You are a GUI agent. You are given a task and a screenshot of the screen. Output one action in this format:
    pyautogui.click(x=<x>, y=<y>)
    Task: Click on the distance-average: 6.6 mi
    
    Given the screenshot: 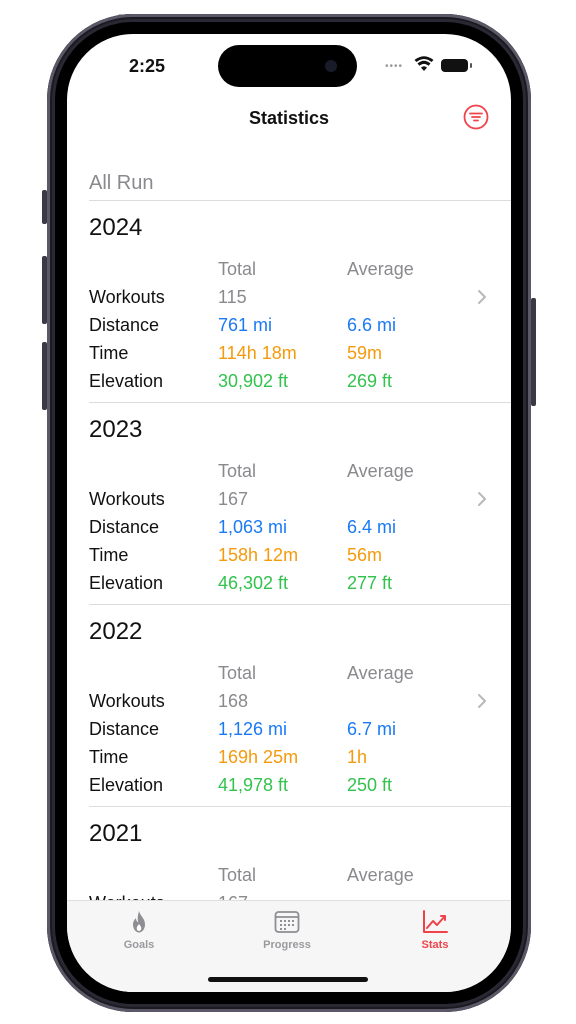 What is the action you would take?
    pyautogui.click(x=372, y=325)
    